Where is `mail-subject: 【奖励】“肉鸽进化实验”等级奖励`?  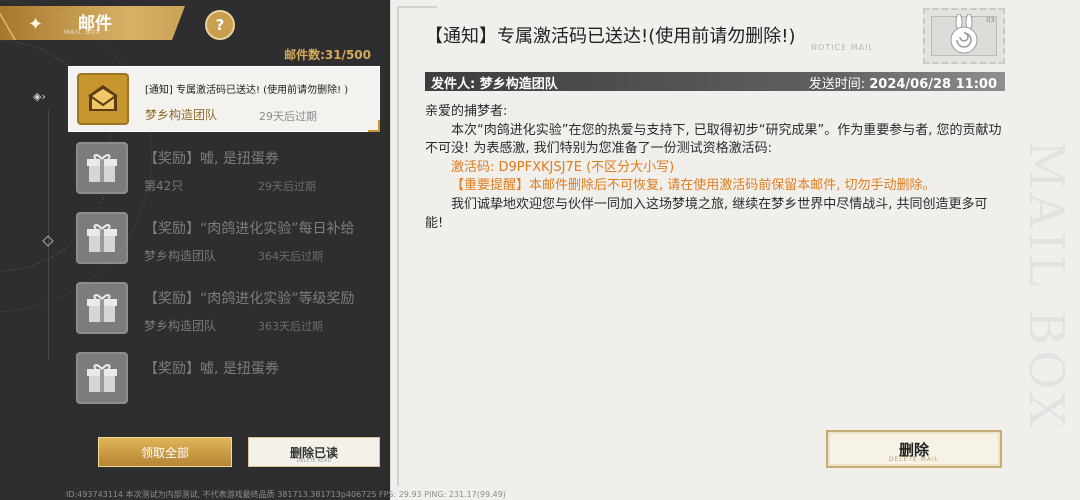 mail-subject: 【奖励】“肉鸽进化实验”等级奖励 is located at coordinates (249, 299).